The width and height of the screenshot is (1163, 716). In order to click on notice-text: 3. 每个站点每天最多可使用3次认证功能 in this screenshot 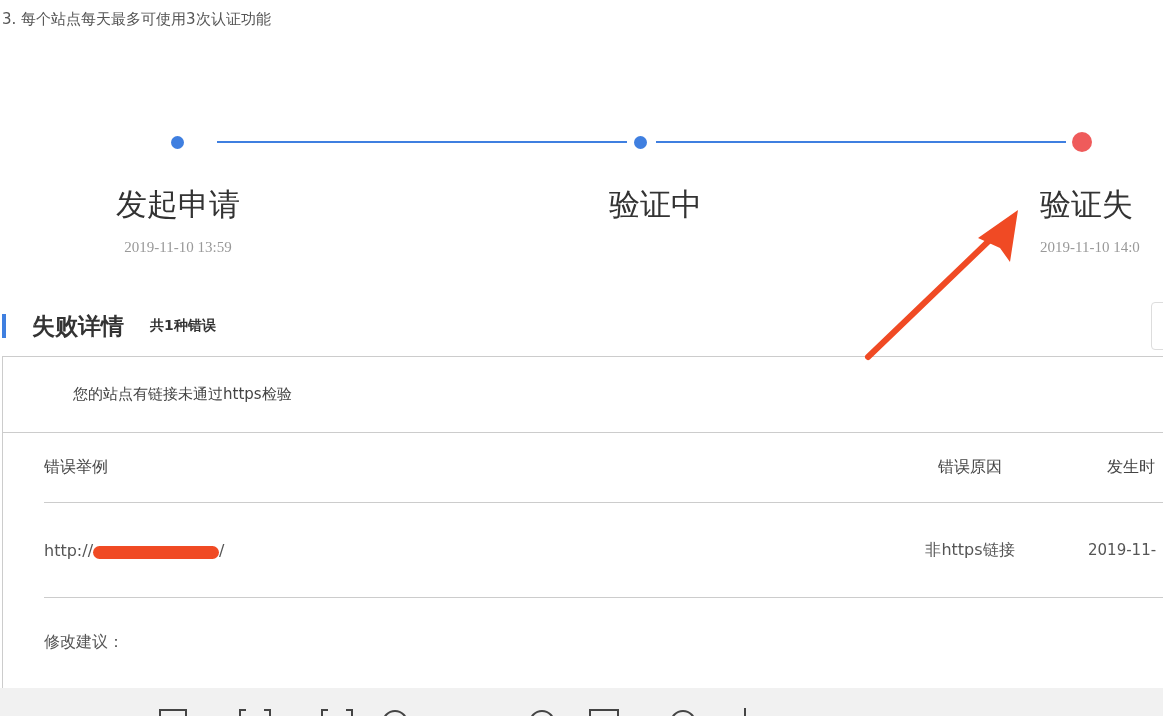, I will do `click(136, 19)`.